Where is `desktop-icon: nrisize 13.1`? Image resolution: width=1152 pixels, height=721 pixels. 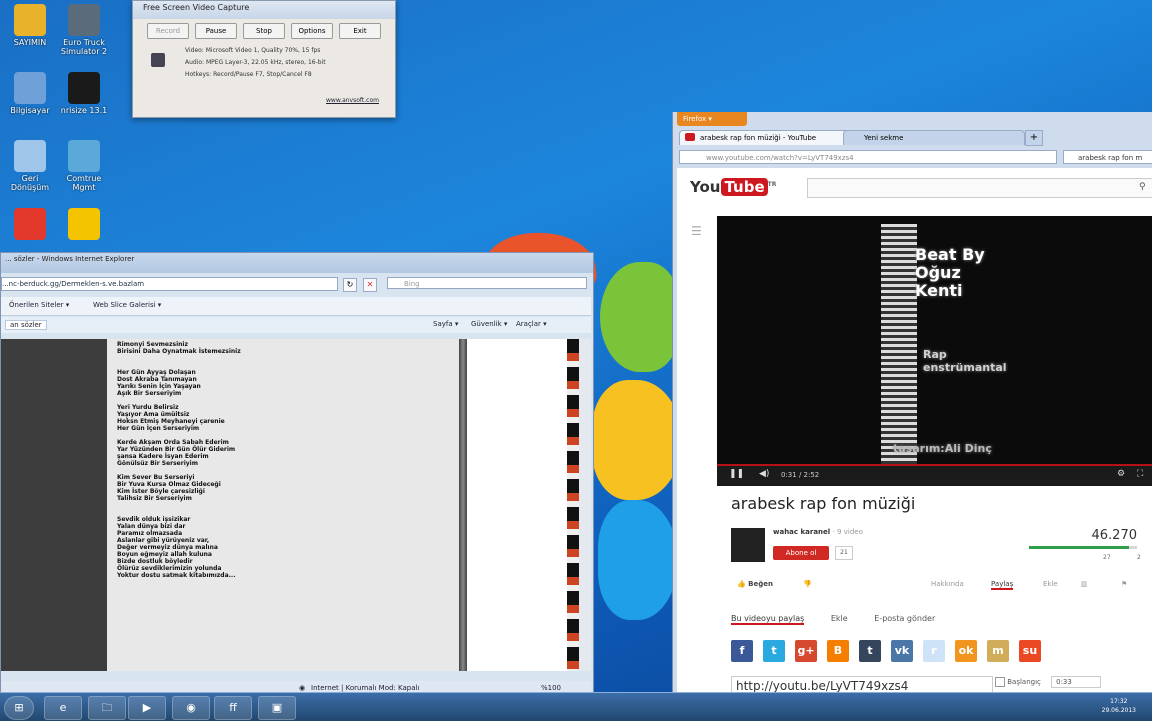 desktop-icon: nrisize 13.1 is located at coordinates (84, 93).